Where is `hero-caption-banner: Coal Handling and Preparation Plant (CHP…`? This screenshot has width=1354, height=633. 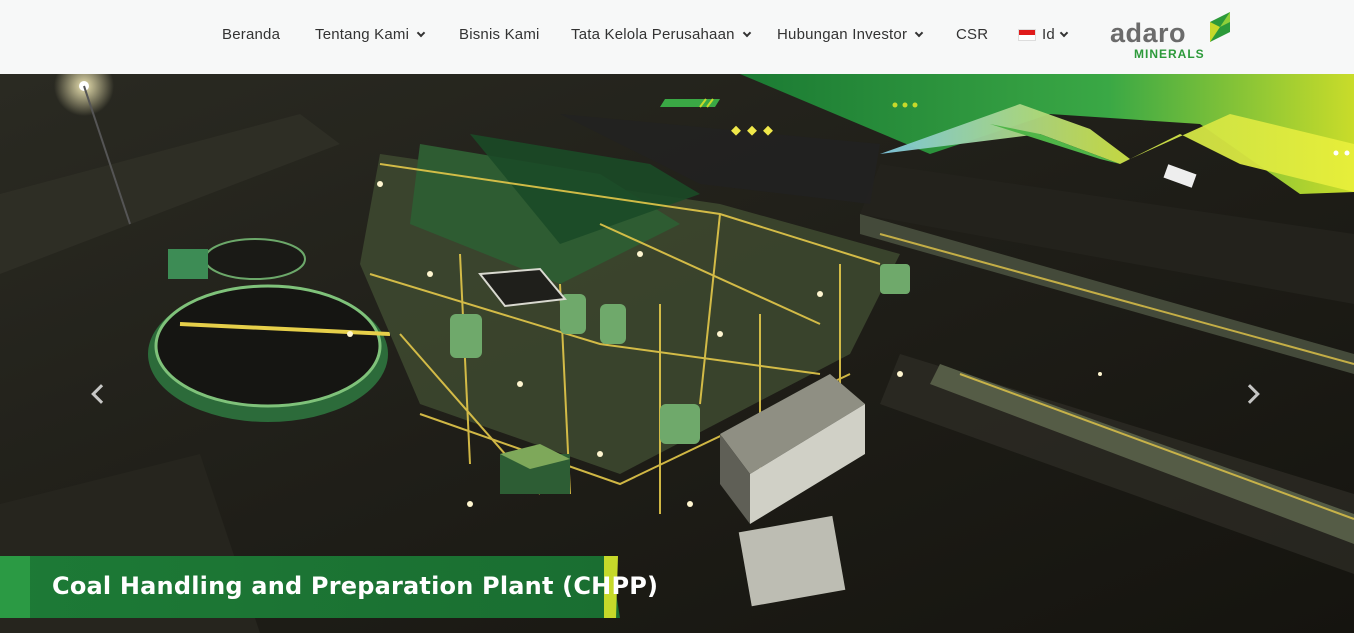 hero-caption-banner: Coal Handling and Preparation Plant (CHP… is located at coordinates (329, 587).